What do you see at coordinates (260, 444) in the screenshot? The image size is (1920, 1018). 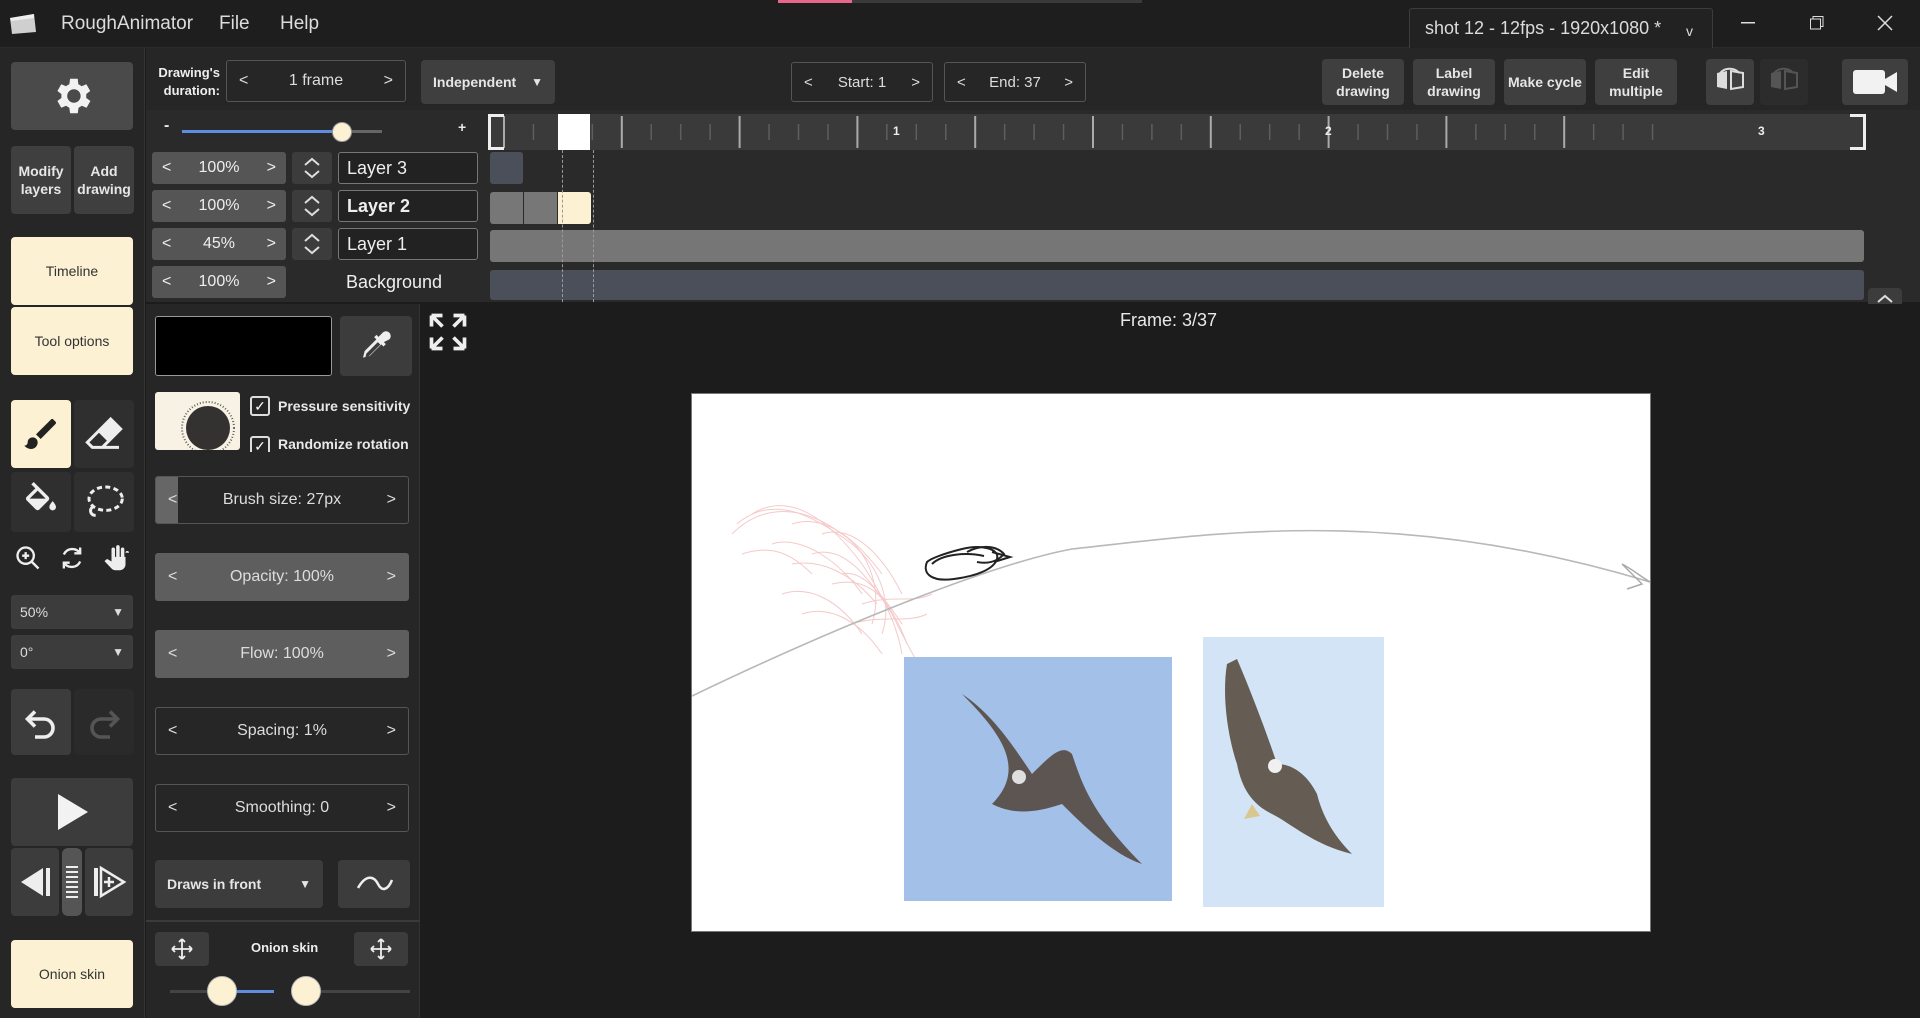 I see `randomize-checkbox: ✓` at bounding box center [260, 444].